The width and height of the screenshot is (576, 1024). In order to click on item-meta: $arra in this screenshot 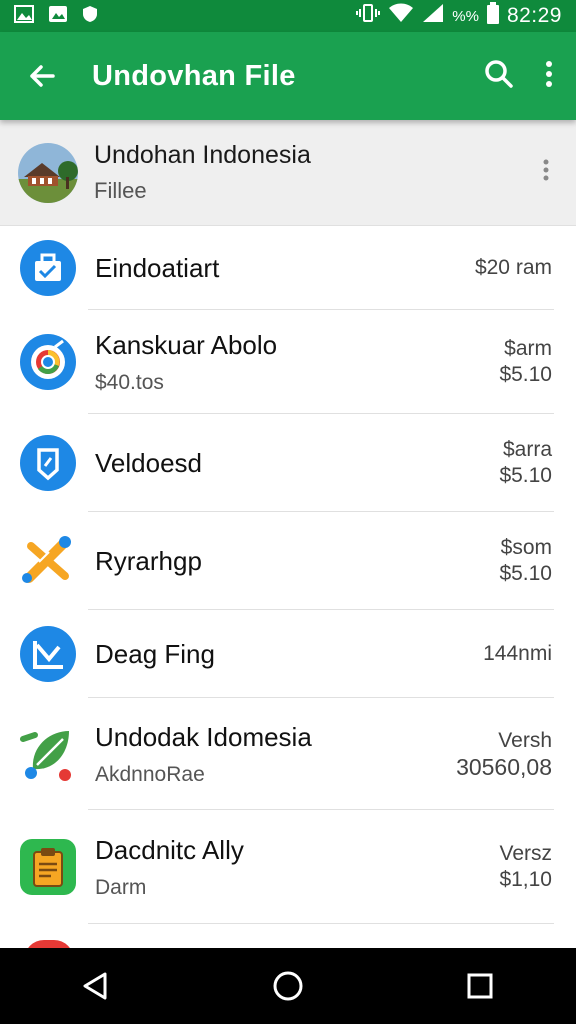, I will do `click(527, 449)`.